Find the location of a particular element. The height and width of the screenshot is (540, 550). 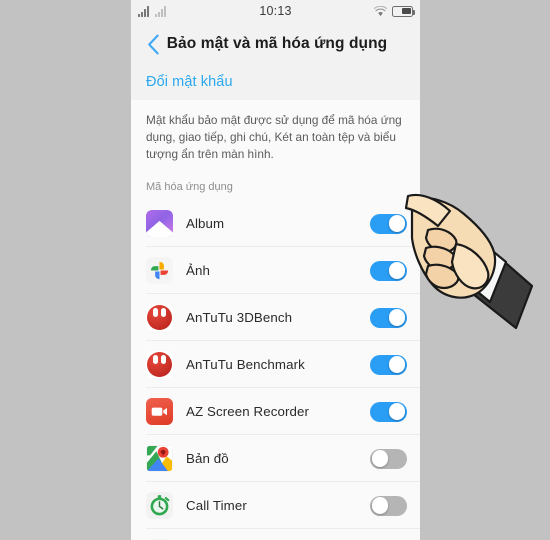

app-encryption-label: Mã hóa ứng dụng is located at coordinates (275, 188).